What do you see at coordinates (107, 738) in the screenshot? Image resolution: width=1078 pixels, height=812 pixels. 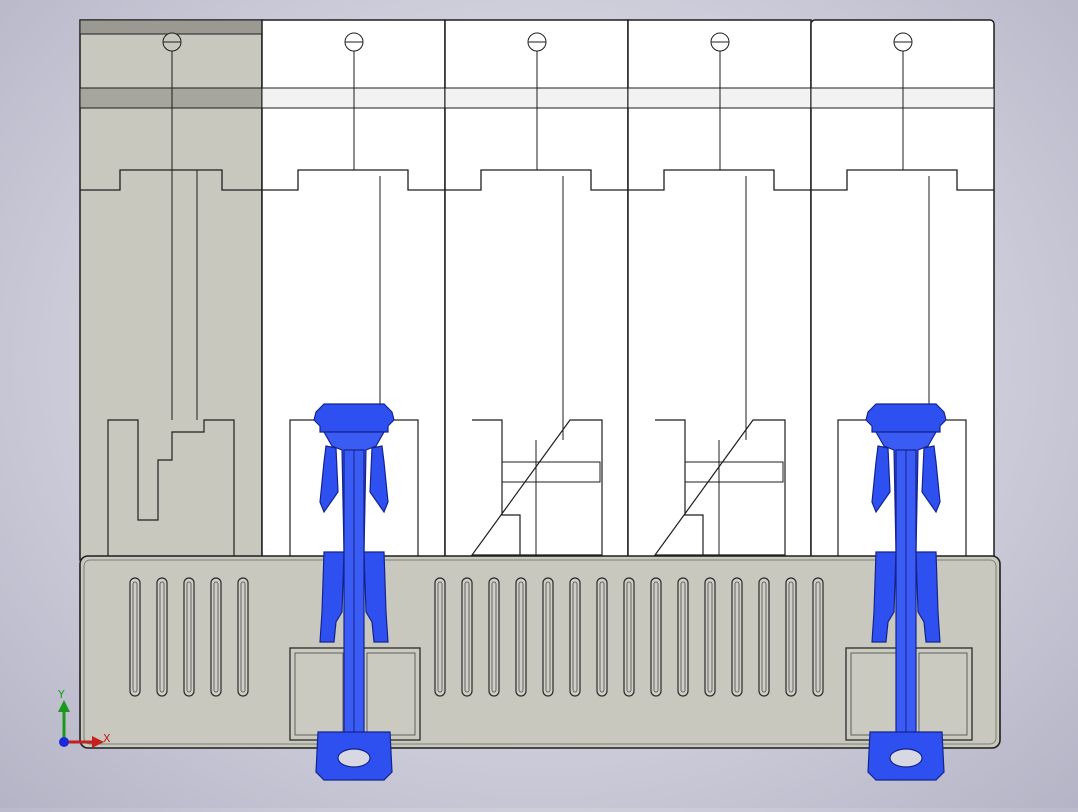 I see `x-axis-label: X` at bounding box center [107, 738].